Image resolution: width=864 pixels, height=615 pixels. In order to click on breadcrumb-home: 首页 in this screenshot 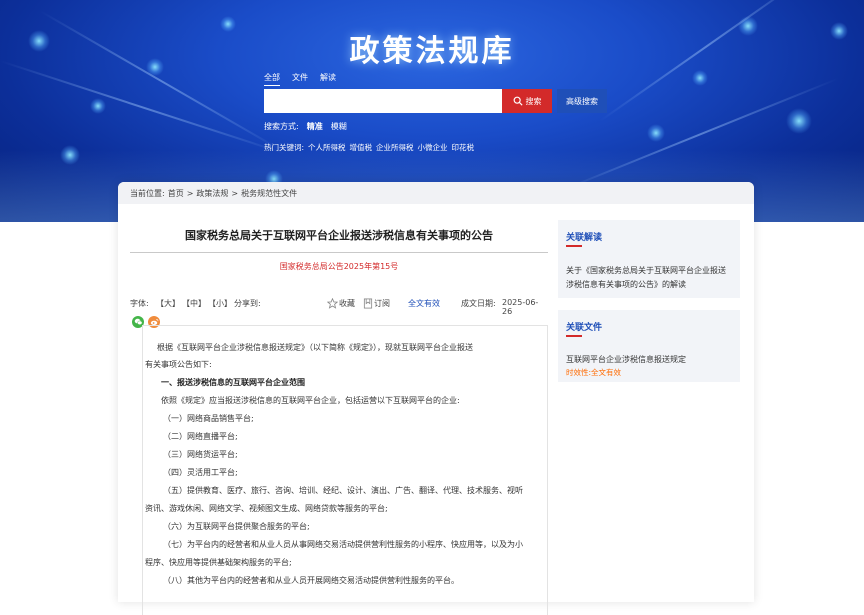, I will do `click(176, 193)`.